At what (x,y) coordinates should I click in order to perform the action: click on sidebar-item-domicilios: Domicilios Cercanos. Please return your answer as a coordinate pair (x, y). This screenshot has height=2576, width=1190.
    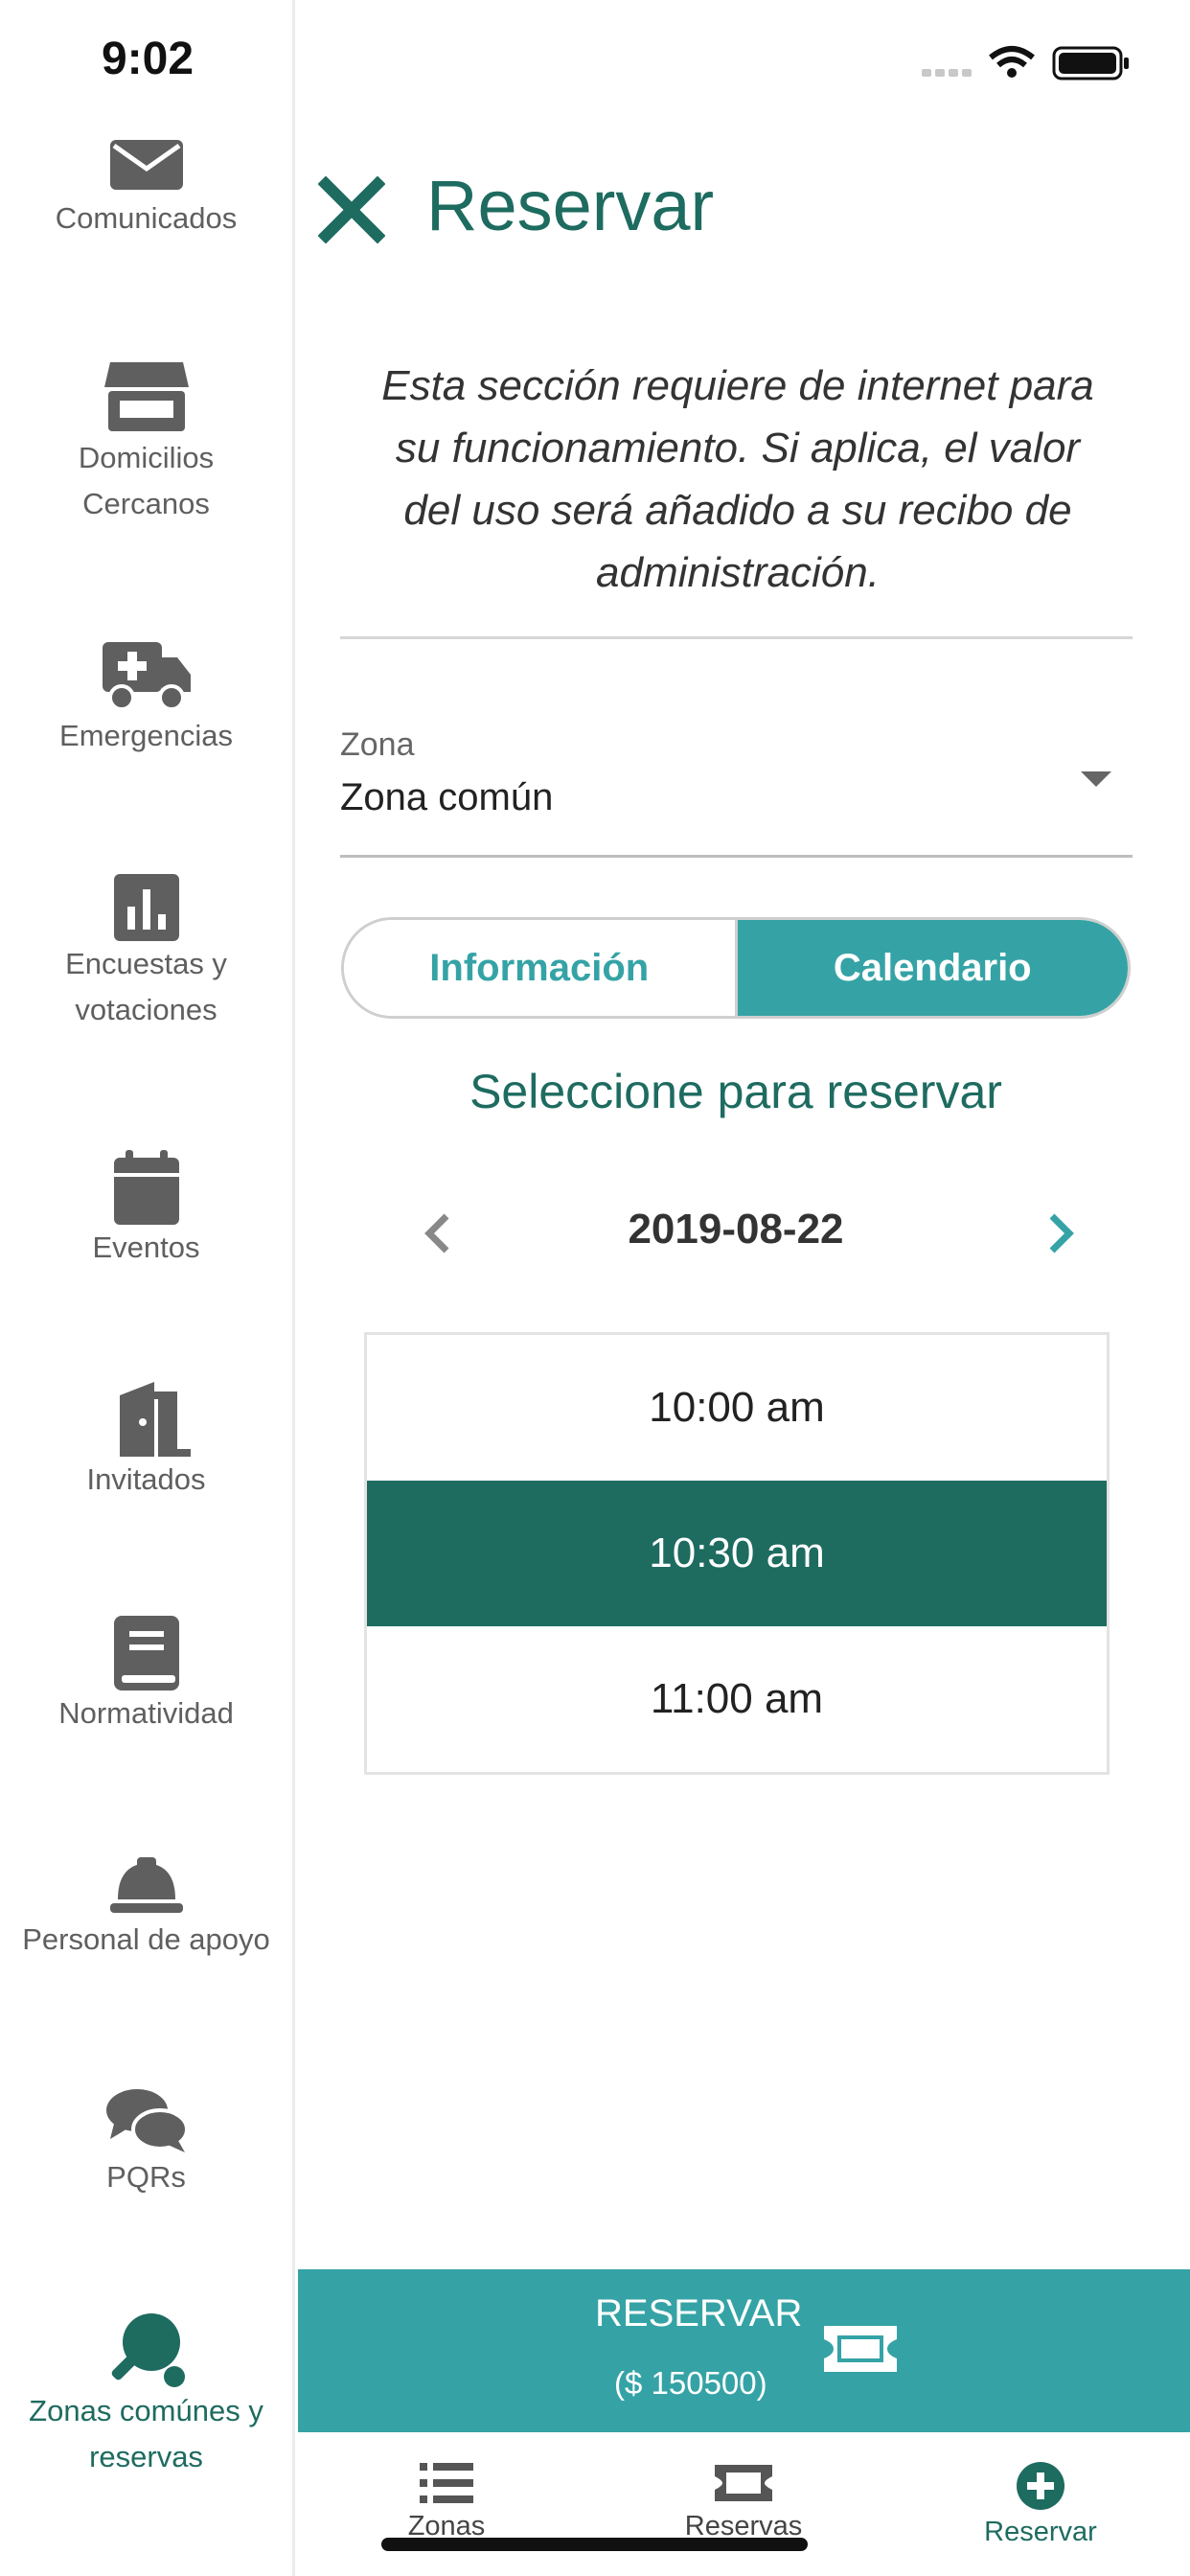
    Looking at the image, I should click on (146, 443).